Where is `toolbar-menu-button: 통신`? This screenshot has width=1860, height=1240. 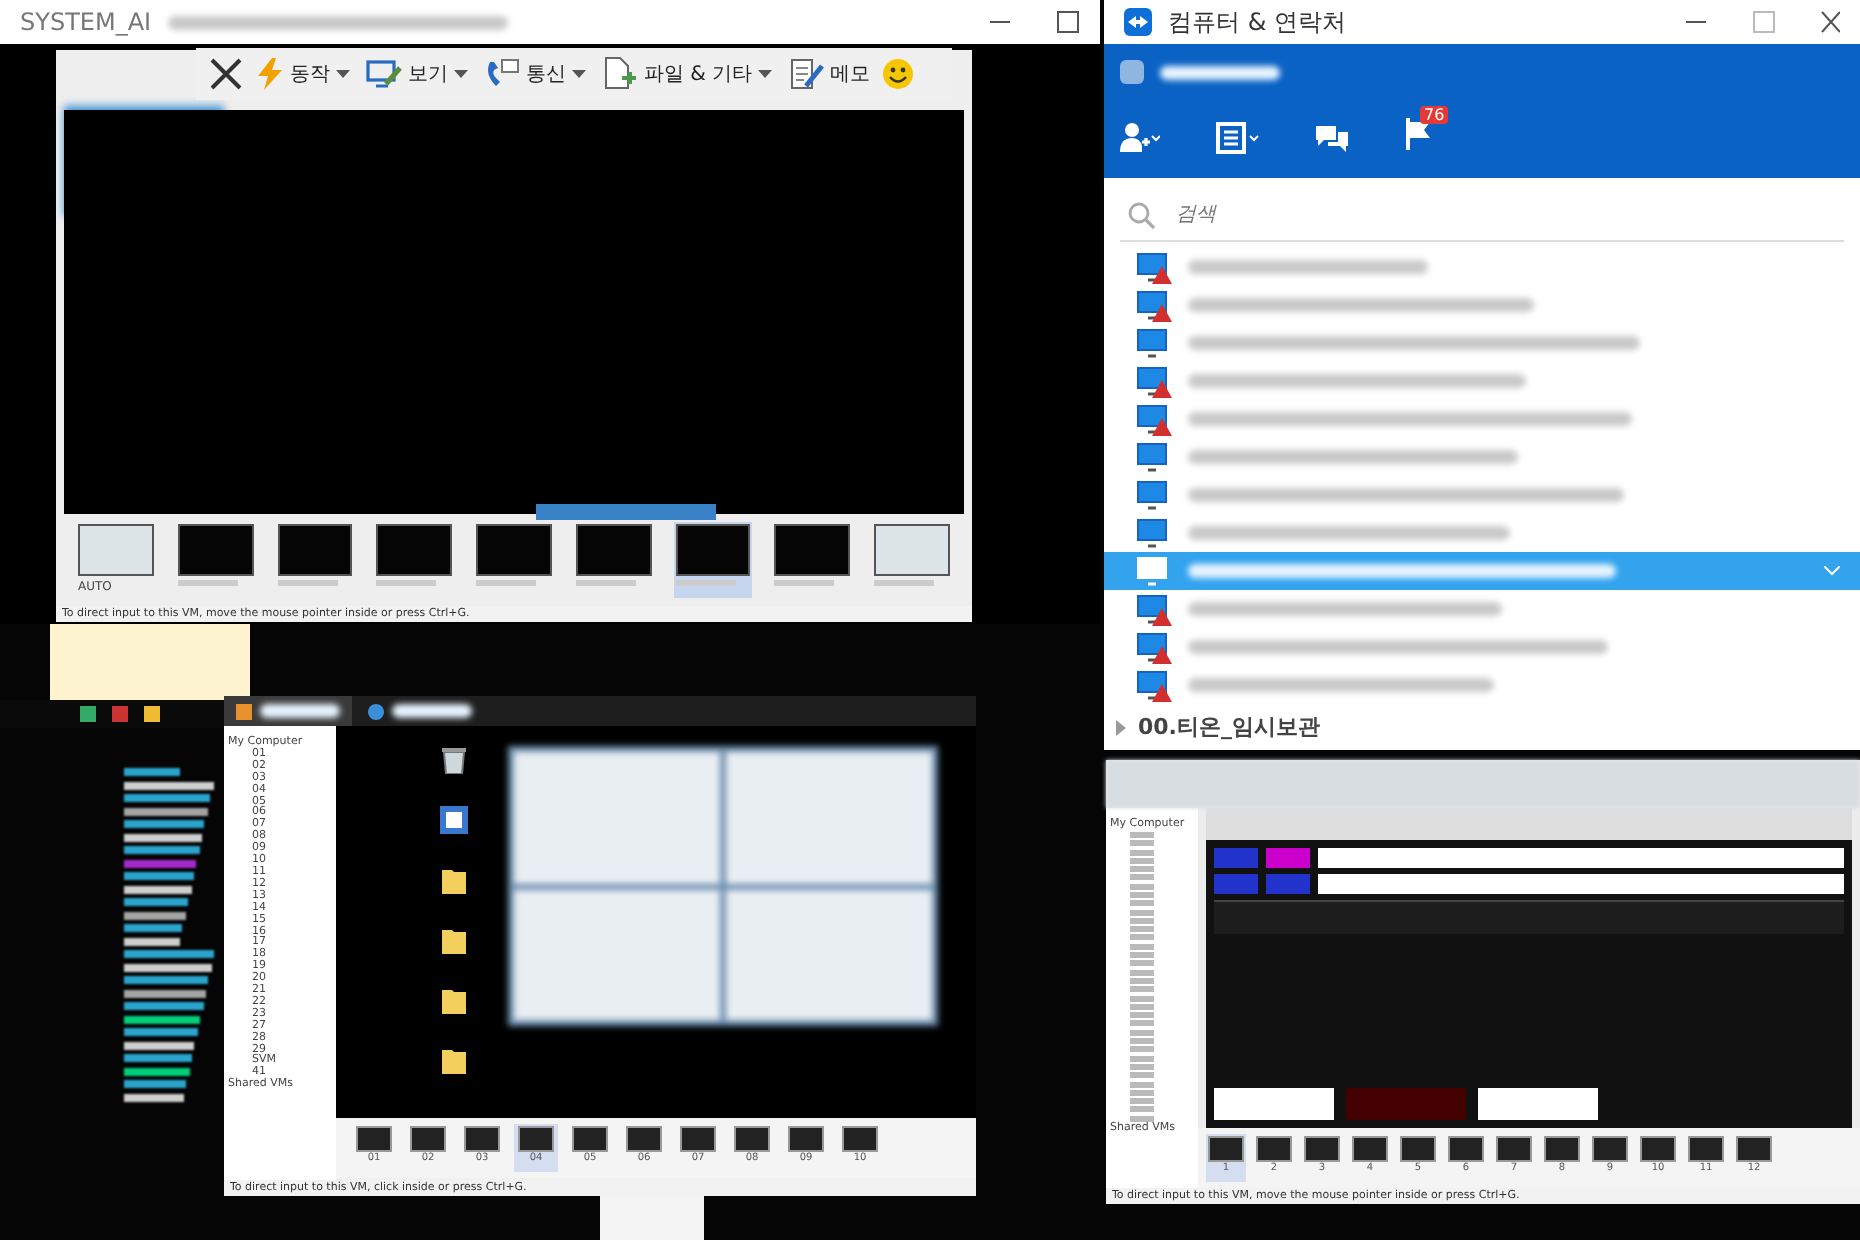
toolbar-menu-button: 통신 is located at coordinates (535, 74).